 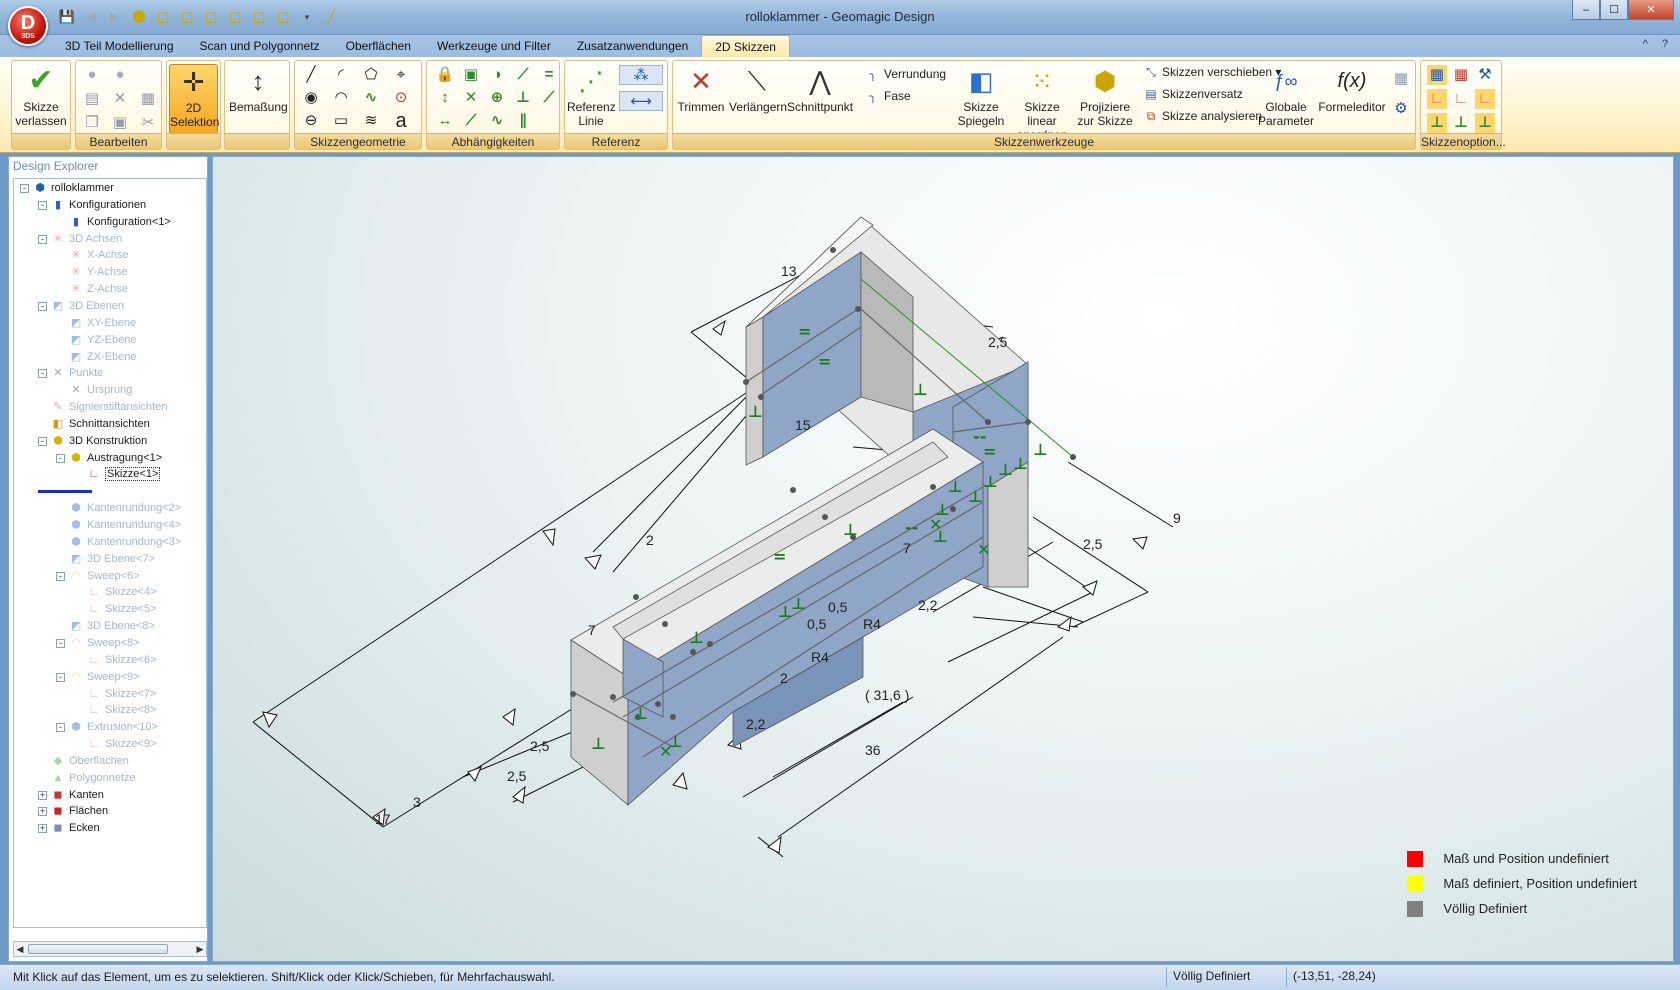 What do you see at coordinates (260, 46) in the screenshot?
I see `tab-scan-mesh: Scan und Polygonnetz` at bounding box center [260, 46].